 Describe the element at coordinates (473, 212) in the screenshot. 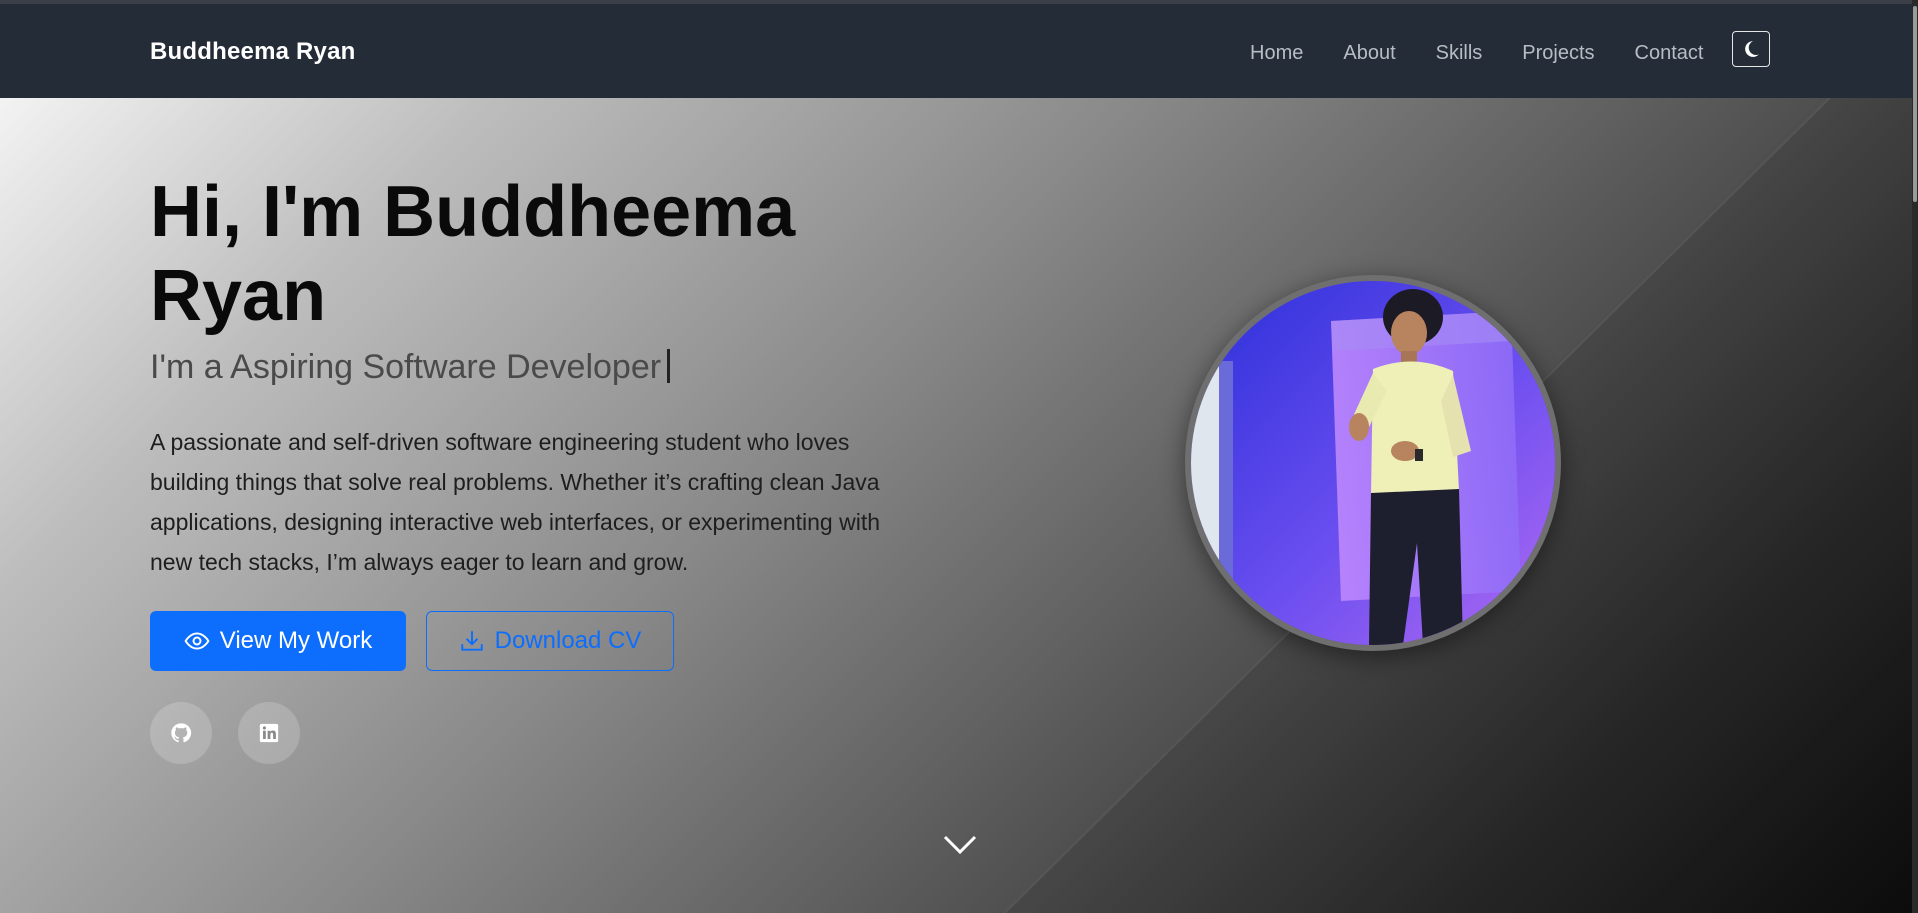

I see `hero-title-line1: Hi, I'm Buddheema` at that location.